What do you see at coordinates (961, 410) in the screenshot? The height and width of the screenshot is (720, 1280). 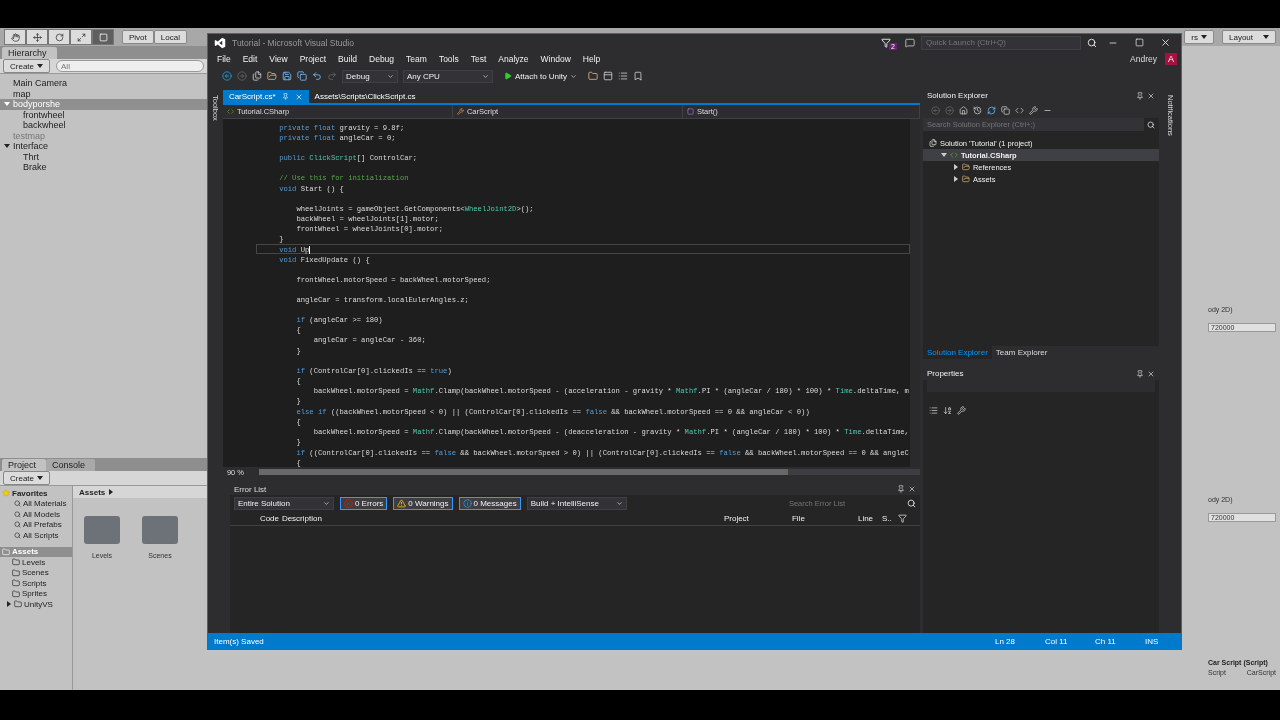 I see `wrench-icon` at bounding box center [961, 410].